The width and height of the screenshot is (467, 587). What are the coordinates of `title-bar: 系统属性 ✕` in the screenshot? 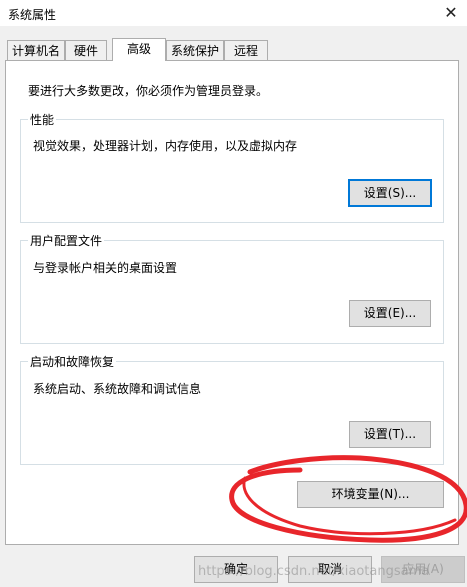 It's located at (233, 13).